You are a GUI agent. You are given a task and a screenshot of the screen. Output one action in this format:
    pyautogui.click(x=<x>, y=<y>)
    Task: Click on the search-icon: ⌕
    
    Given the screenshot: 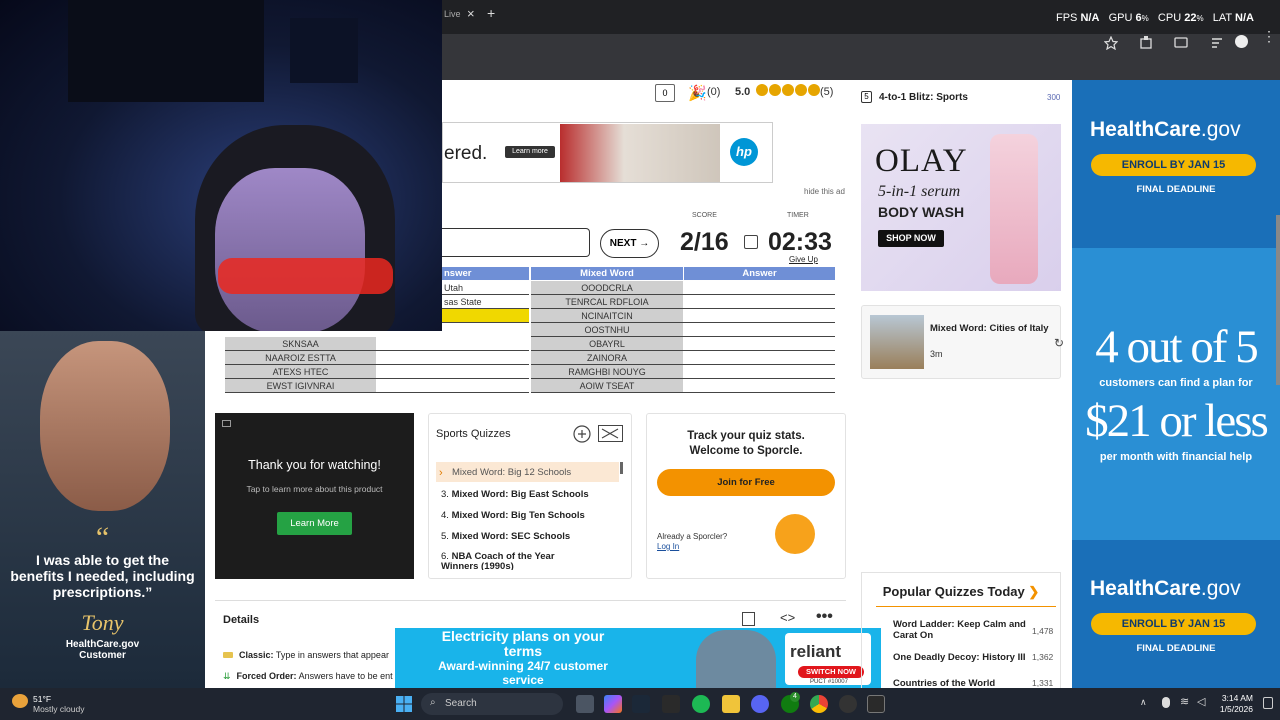 What is the action you would take?
    pyautogui.click(x=433, y=702)
    